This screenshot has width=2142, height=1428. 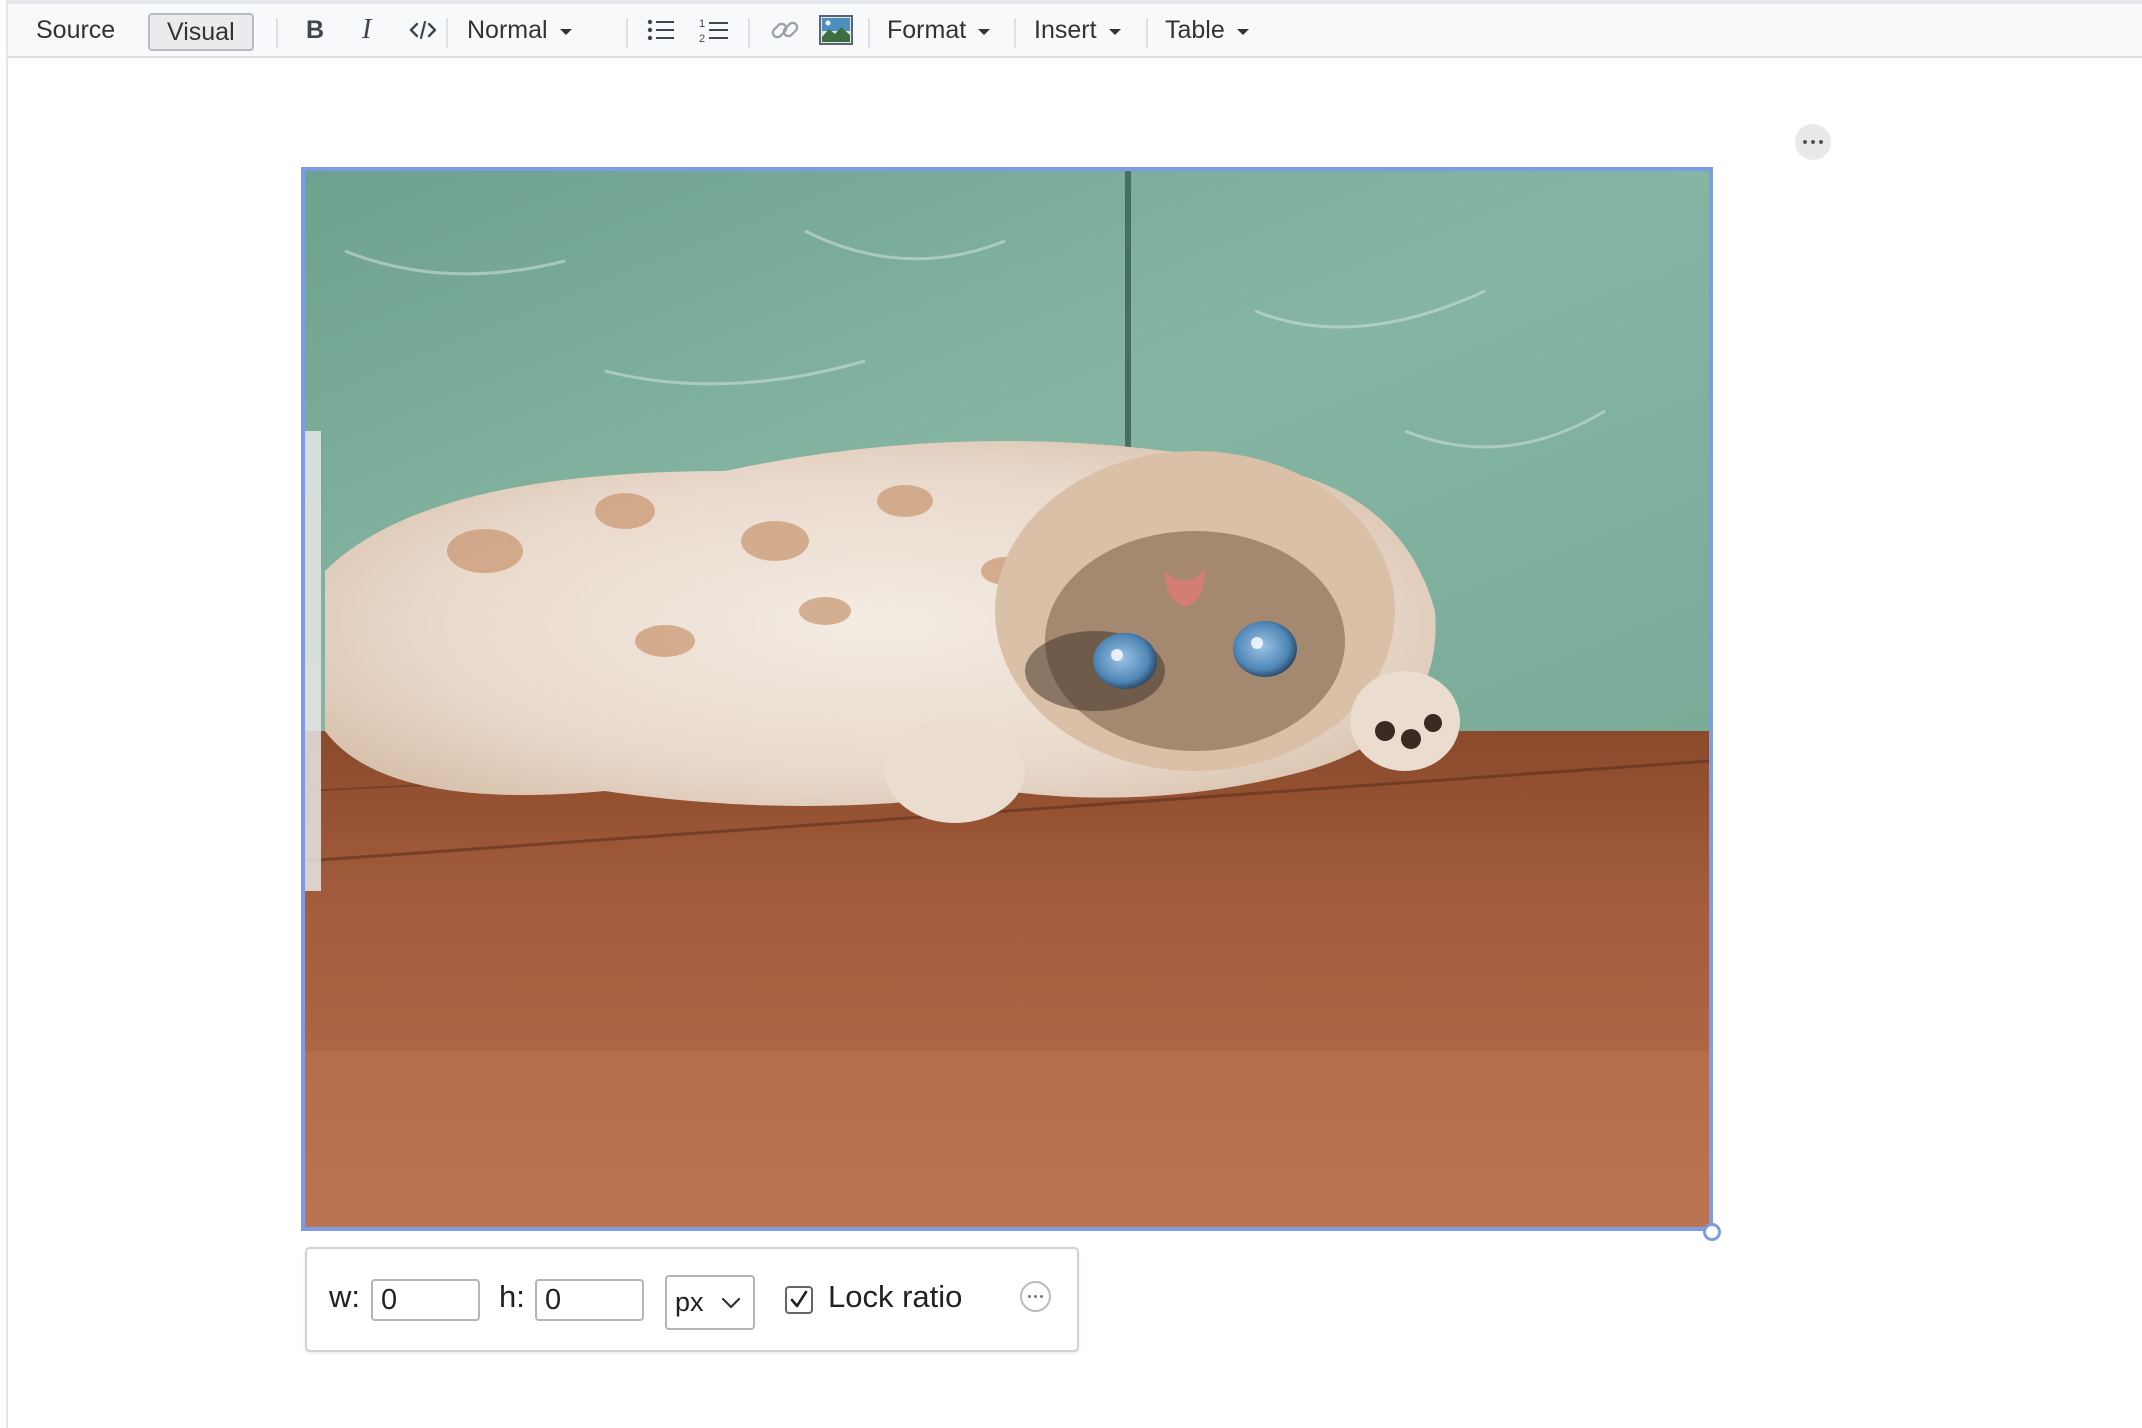 What do you see at coordinates (1813, 142) in the screenshot?
I see `image-options-button` at bounding box center [1813, 142].